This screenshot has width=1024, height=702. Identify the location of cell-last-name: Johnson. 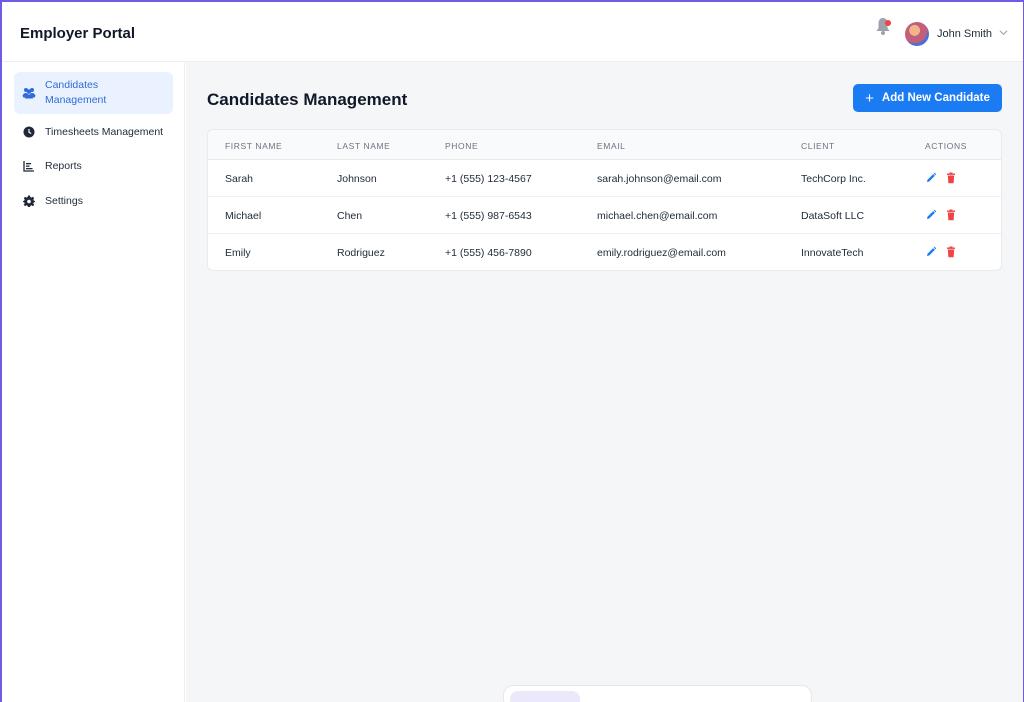
(357, 179).